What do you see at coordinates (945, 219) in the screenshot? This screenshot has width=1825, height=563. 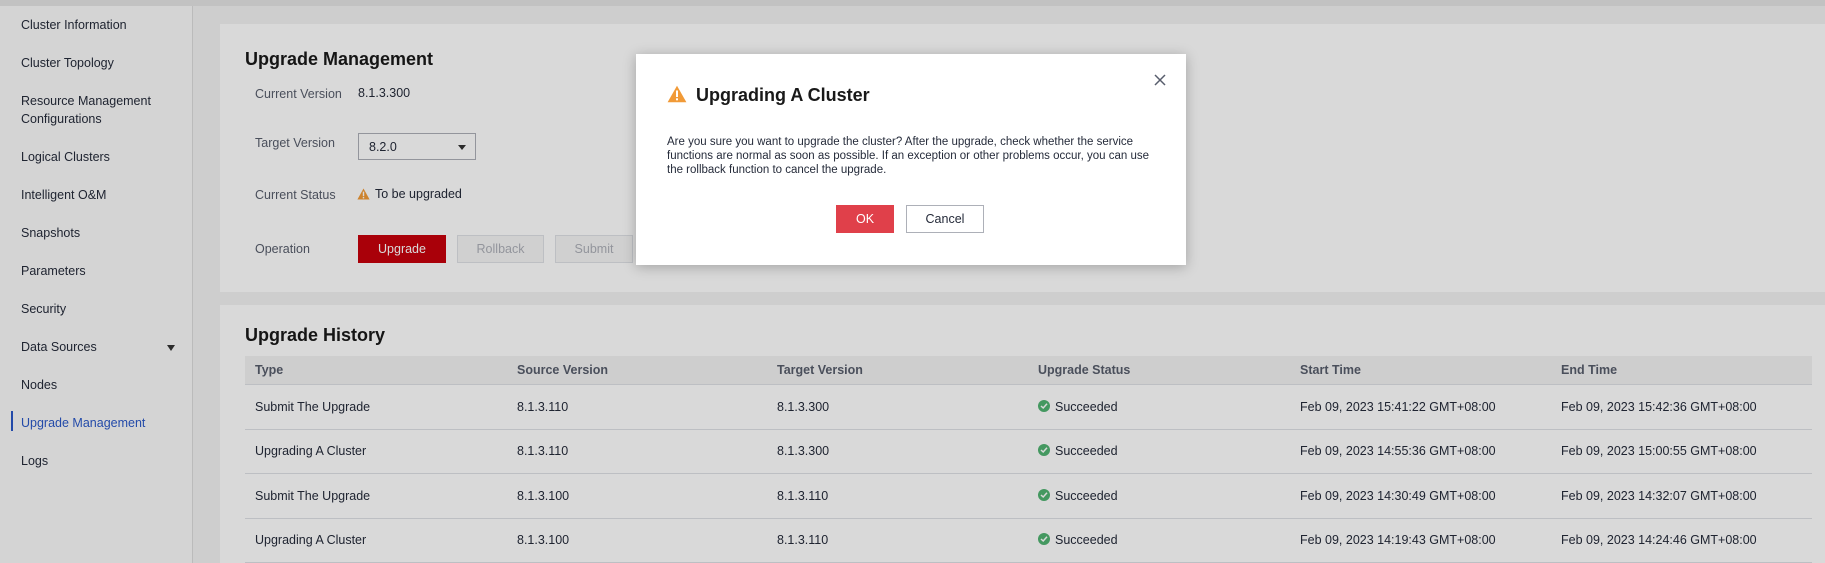 I see `cancel-button: Cancel` at bounding box center [945, 219].